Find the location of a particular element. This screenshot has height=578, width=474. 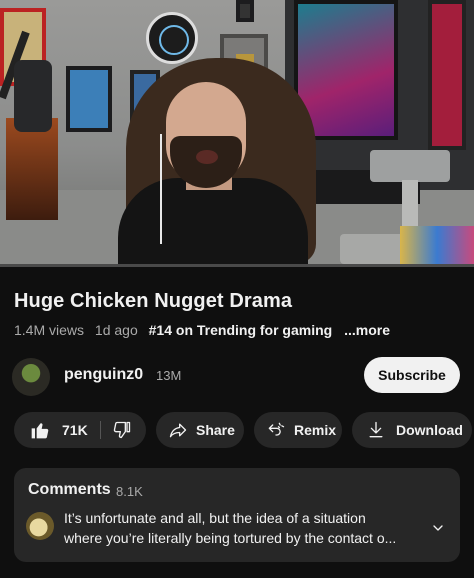

trending-badge: #14 on Trending for gaming is located at coordinates (240, 330).